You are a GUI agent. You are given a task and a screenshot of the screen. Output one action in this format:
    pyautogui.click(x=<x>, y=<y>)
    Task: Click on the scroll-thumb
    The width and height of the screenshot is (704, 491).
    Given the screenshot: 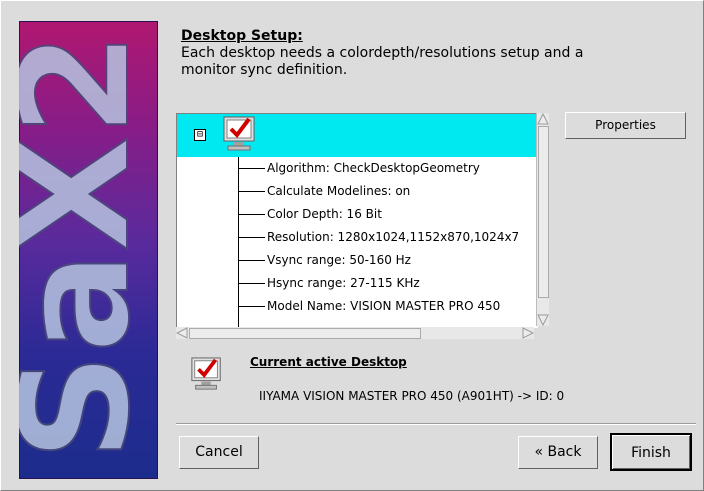 What is the action you would take?
    pyautogui.click(x=543, y=212)
    